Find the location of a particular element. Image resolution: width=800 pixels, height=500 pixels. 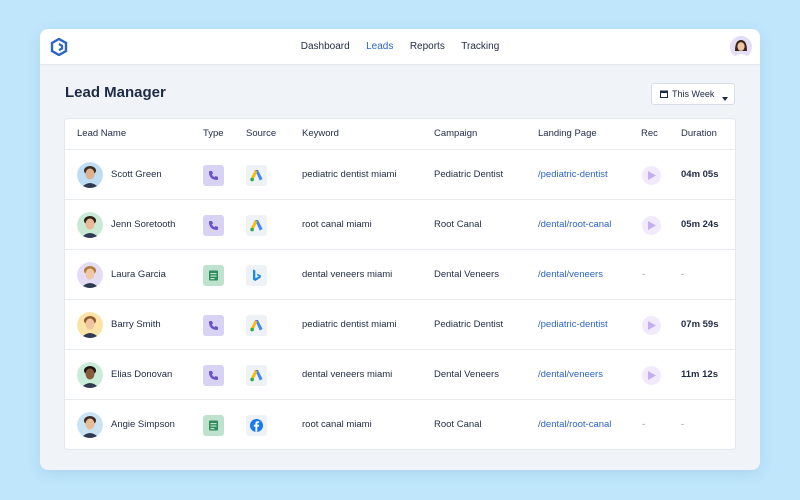

date-range-dropdown: This Week is located at coordinates (693, 94).